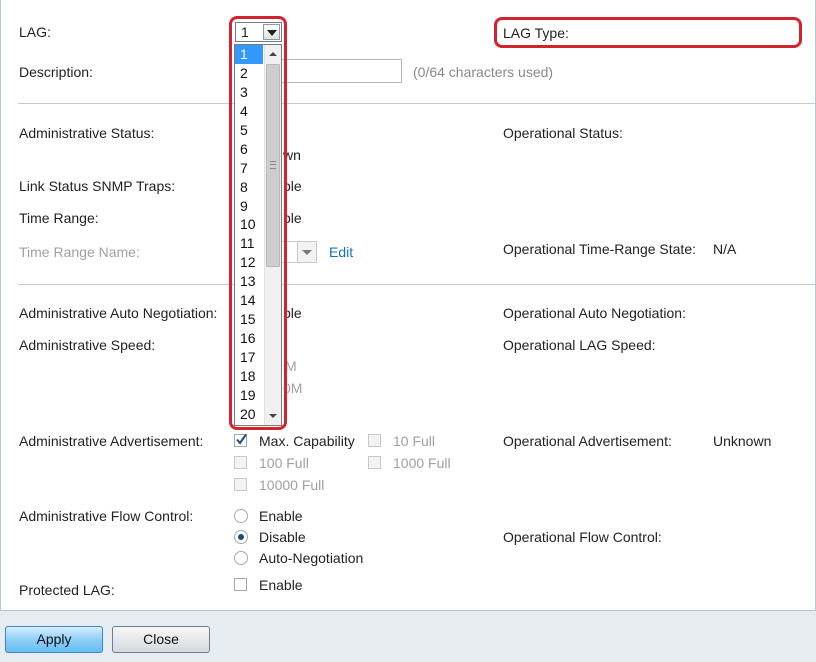  What do you see at coordinates (742, 441) in the screenshot?
I see `oper-adv-value: Unknown` at bounding box center [742, 441].